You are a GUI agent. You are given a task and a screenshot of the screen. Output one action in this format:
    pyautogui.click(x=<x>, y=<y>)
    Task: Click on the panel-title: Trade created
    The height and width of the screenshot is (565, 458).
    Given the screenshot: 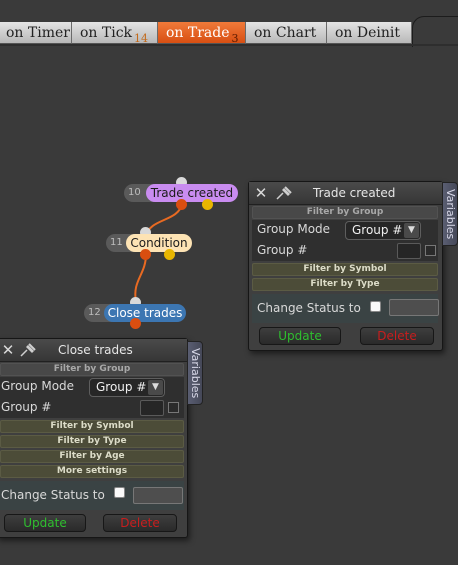 What is the action you would take?
    pyautogui.click(x=354, y=193)
    